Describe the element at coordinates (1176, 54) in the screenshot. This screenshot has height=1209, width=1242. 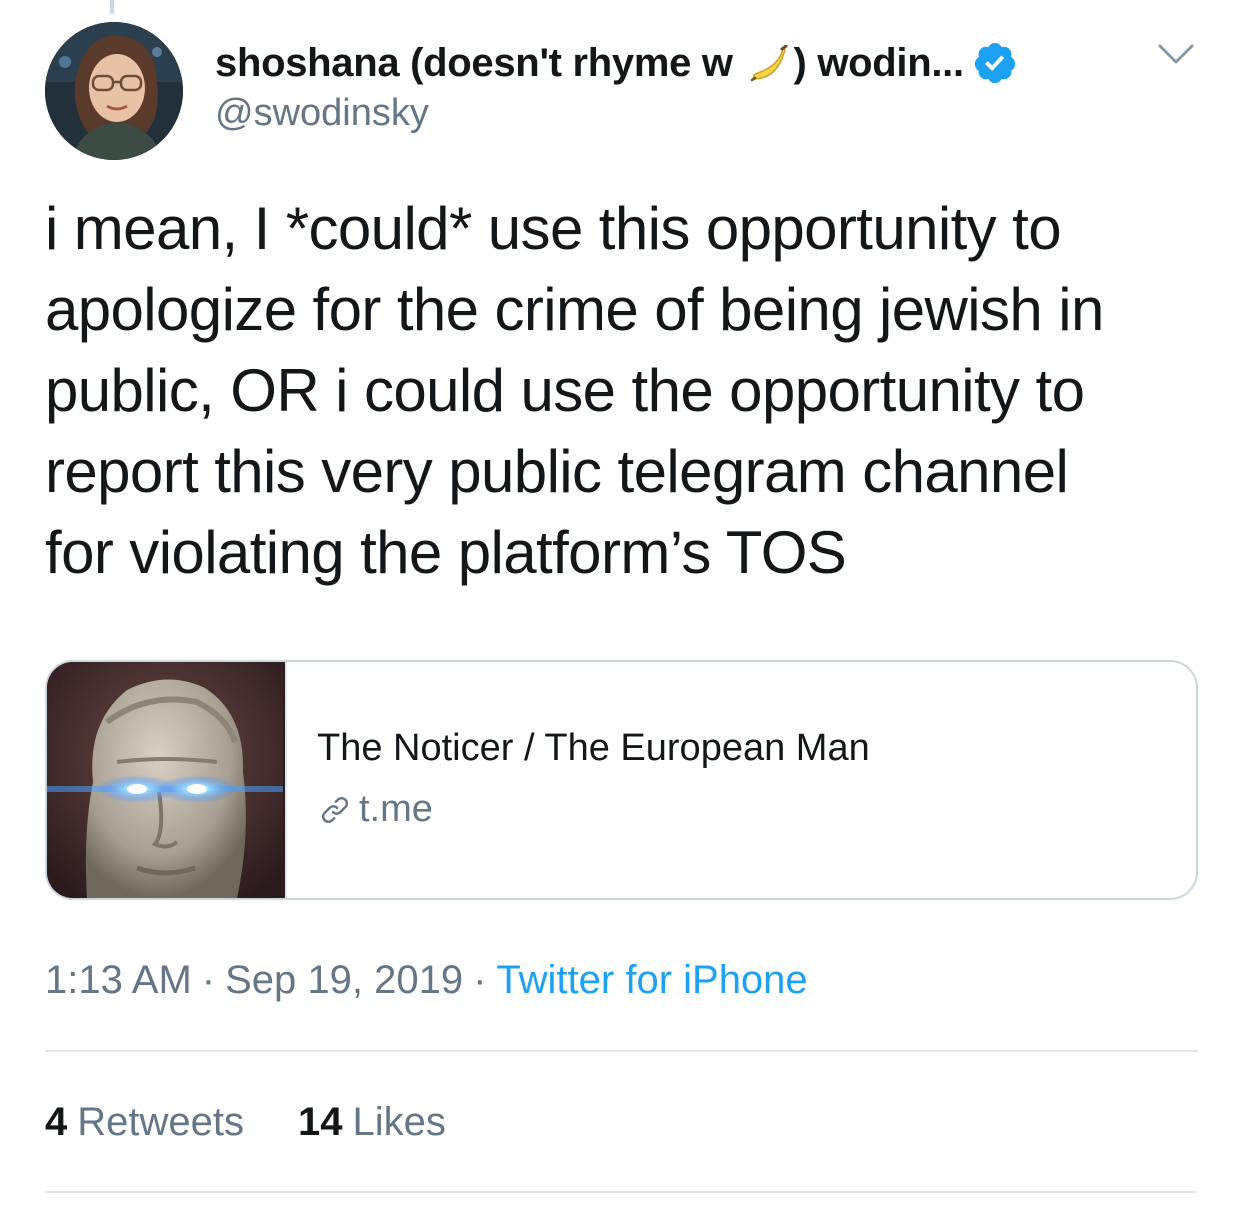
I see `chevron-down-icon` at that location.